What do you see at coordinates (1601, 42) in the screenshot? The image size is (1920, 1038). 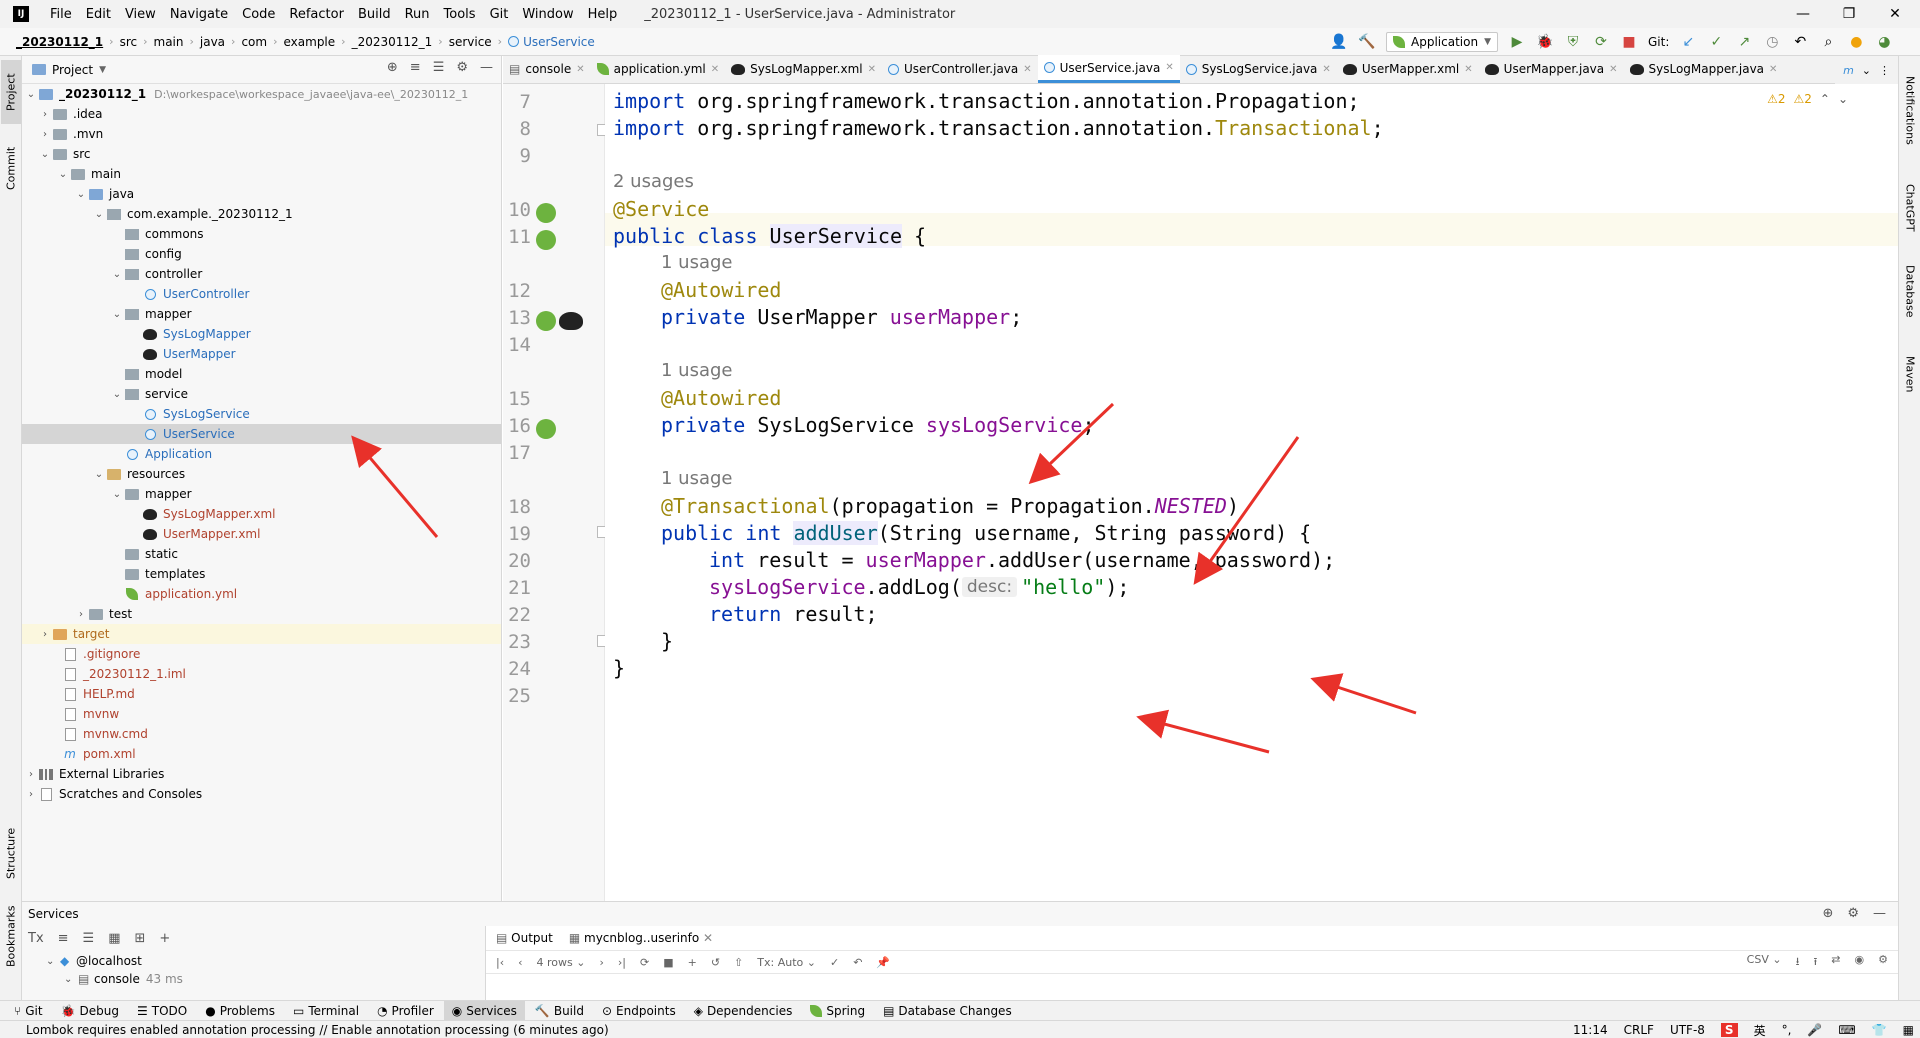 I see `profile-icon: ⟳` at bounding box center [1601, 42].